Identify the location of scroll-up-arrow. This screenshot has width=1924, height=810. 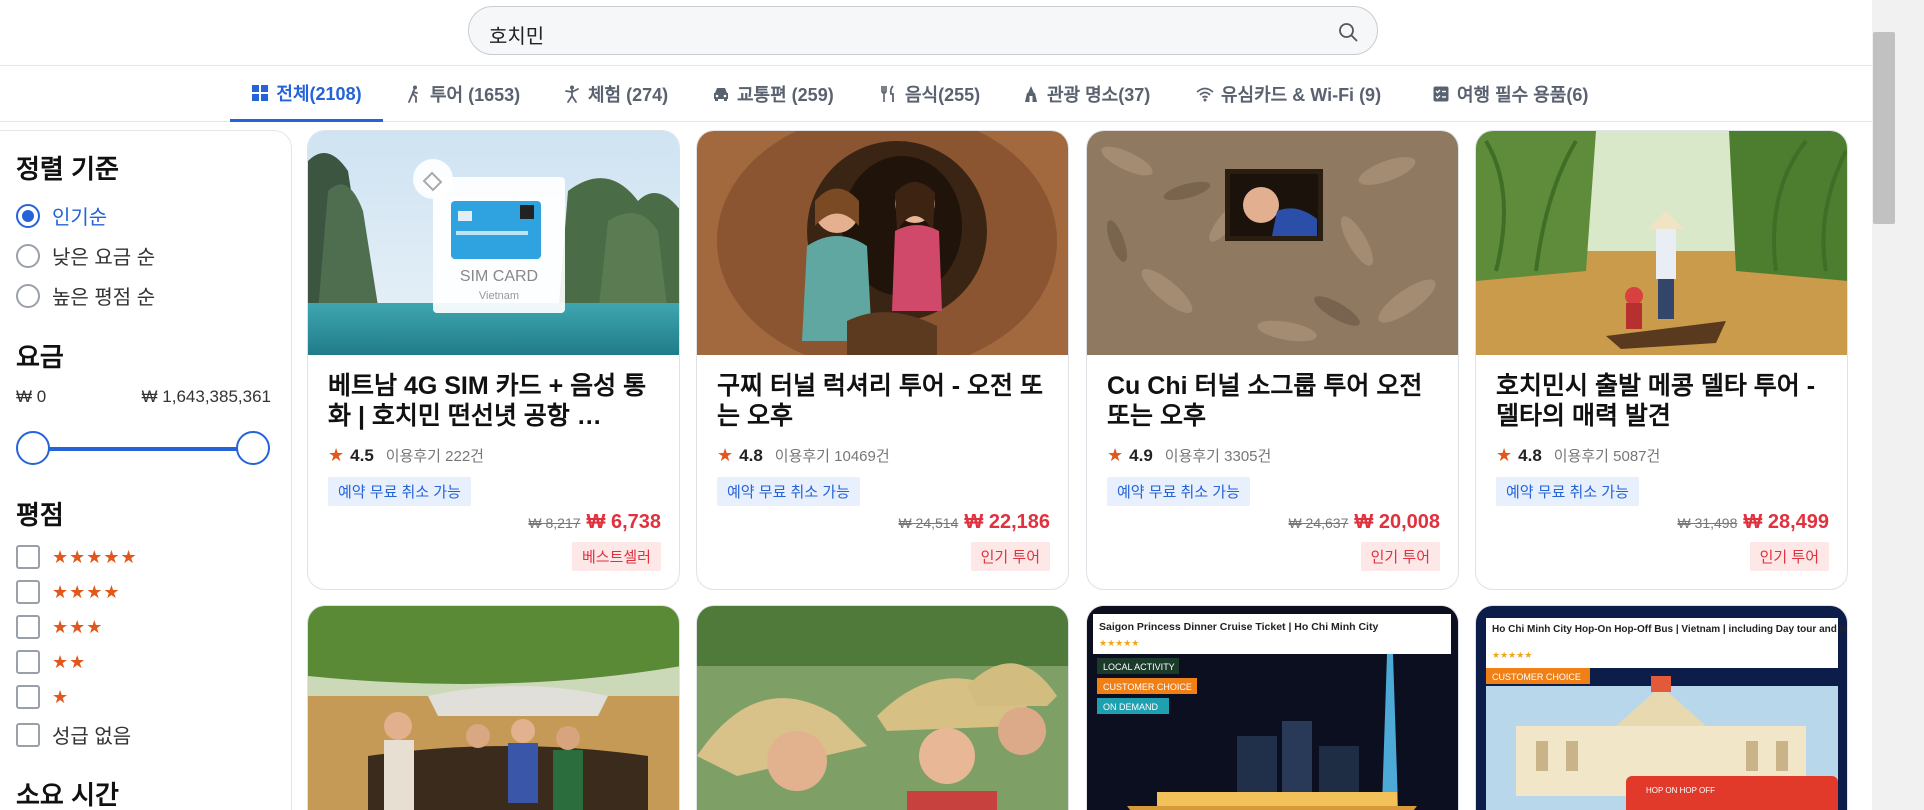
(1898, 16).